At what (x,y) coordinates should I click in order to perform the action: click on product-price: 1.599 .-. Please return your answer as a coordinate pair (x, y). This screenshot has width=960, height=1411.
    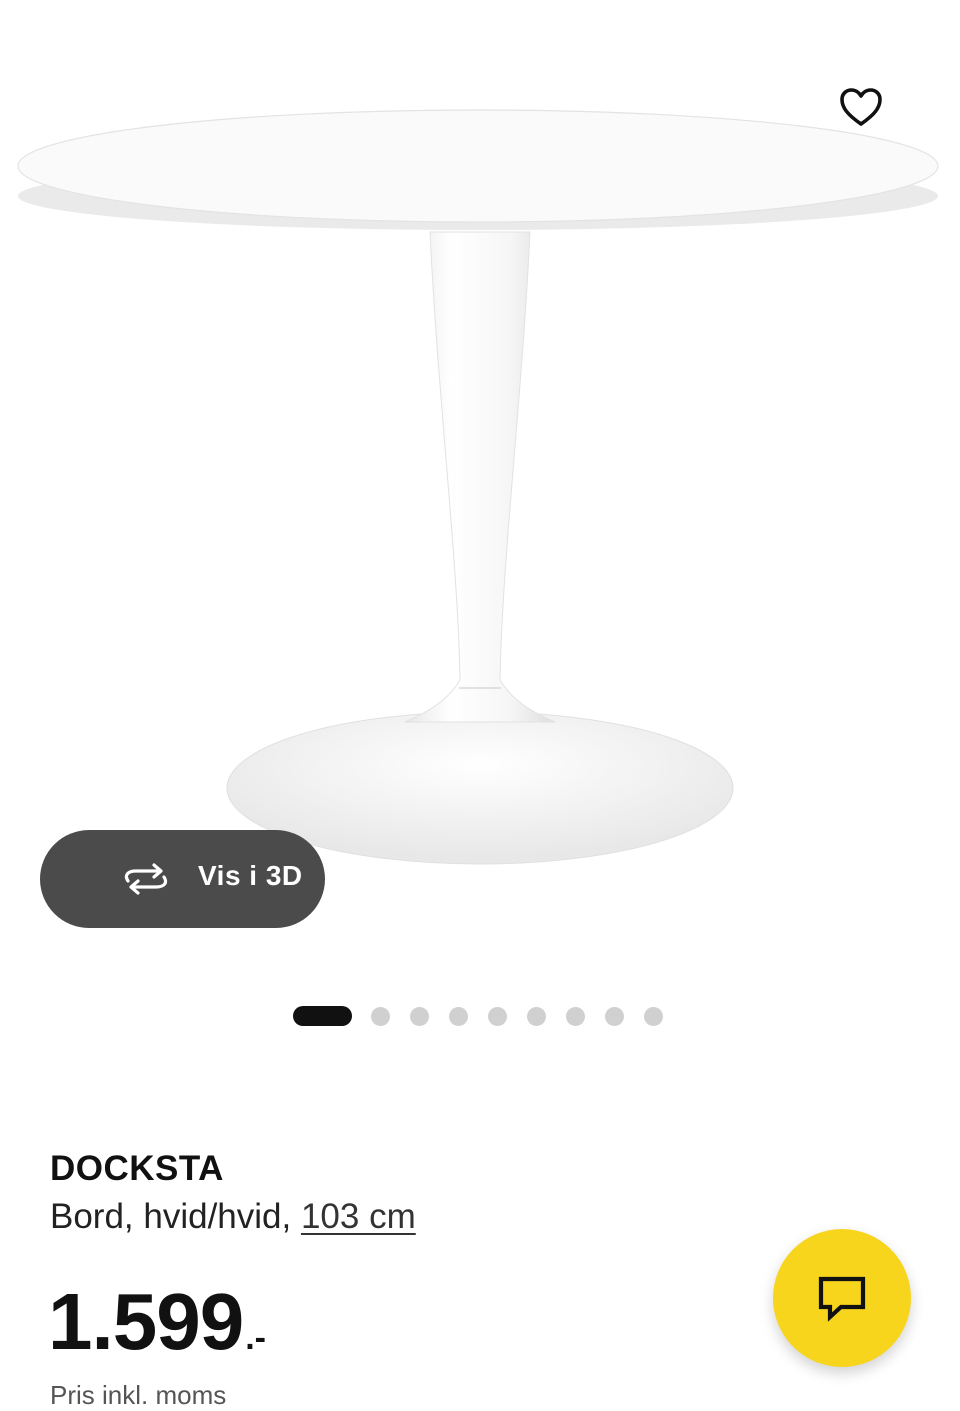
    Looking at the image, I should click on (157, 1322).